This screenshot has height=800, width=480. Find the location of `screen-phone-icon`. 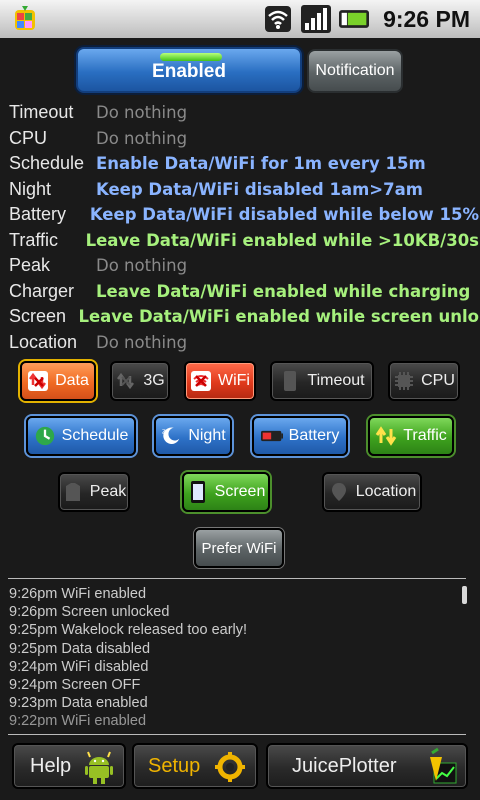

screen-phone-icon is located at coordinates (198, 492).